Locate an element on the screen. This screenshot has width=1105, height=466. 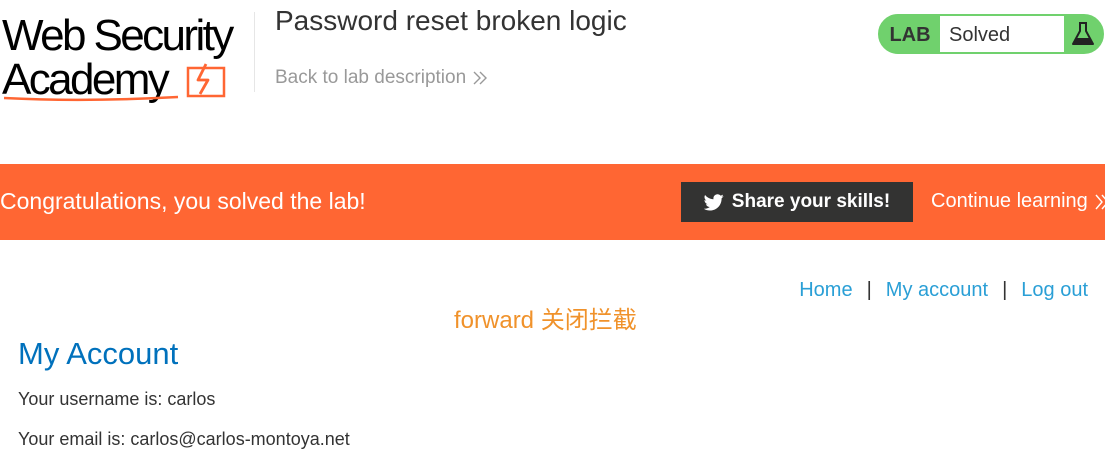
top-nav: Home | My account | Log out is located at coordinates (943, 290).